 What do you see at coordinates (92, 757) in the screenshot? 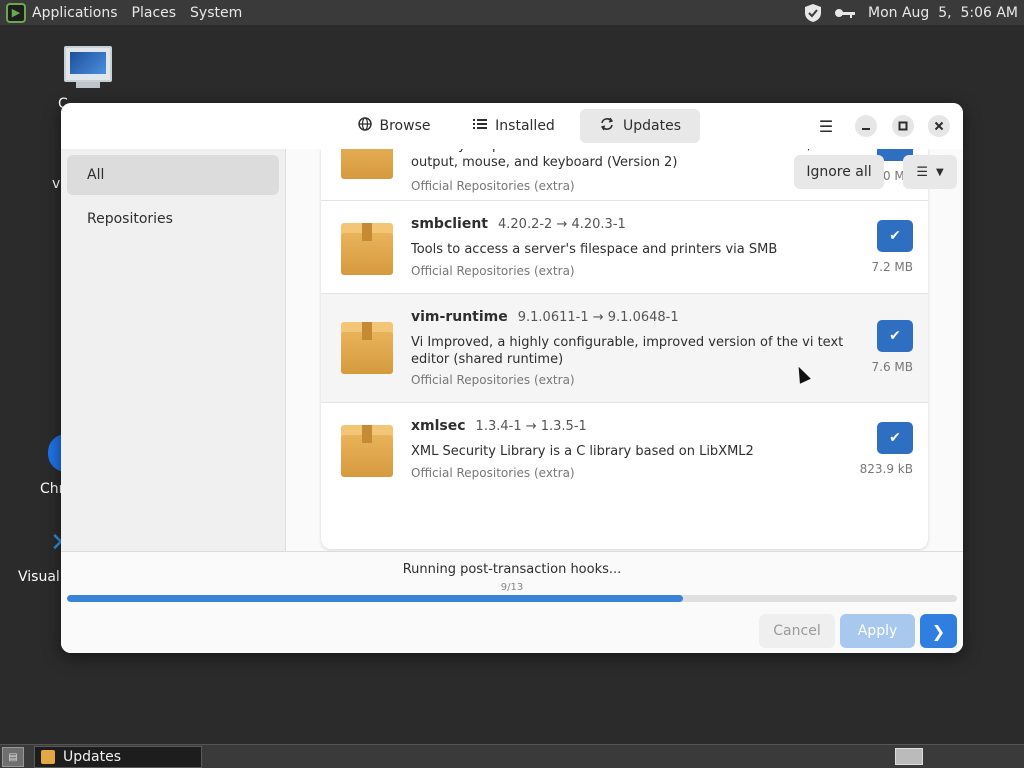
I see `taskbar-updates-label: Updates` at bounding box center [92, 757].